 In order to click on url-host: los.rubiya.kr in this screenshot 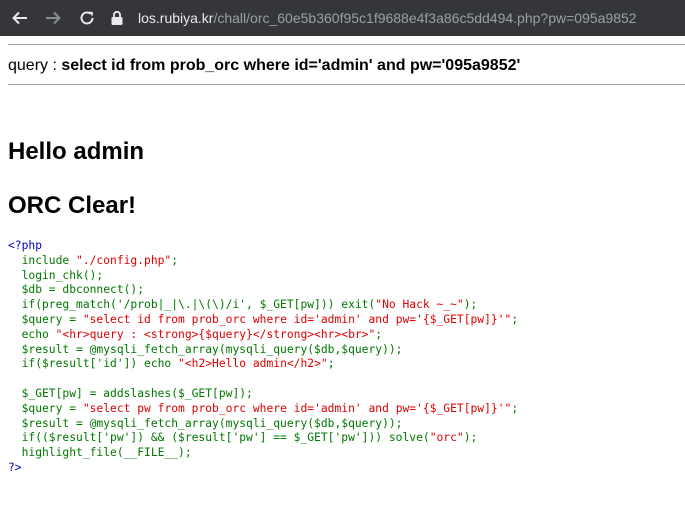, I will do `click(176, 18)`.